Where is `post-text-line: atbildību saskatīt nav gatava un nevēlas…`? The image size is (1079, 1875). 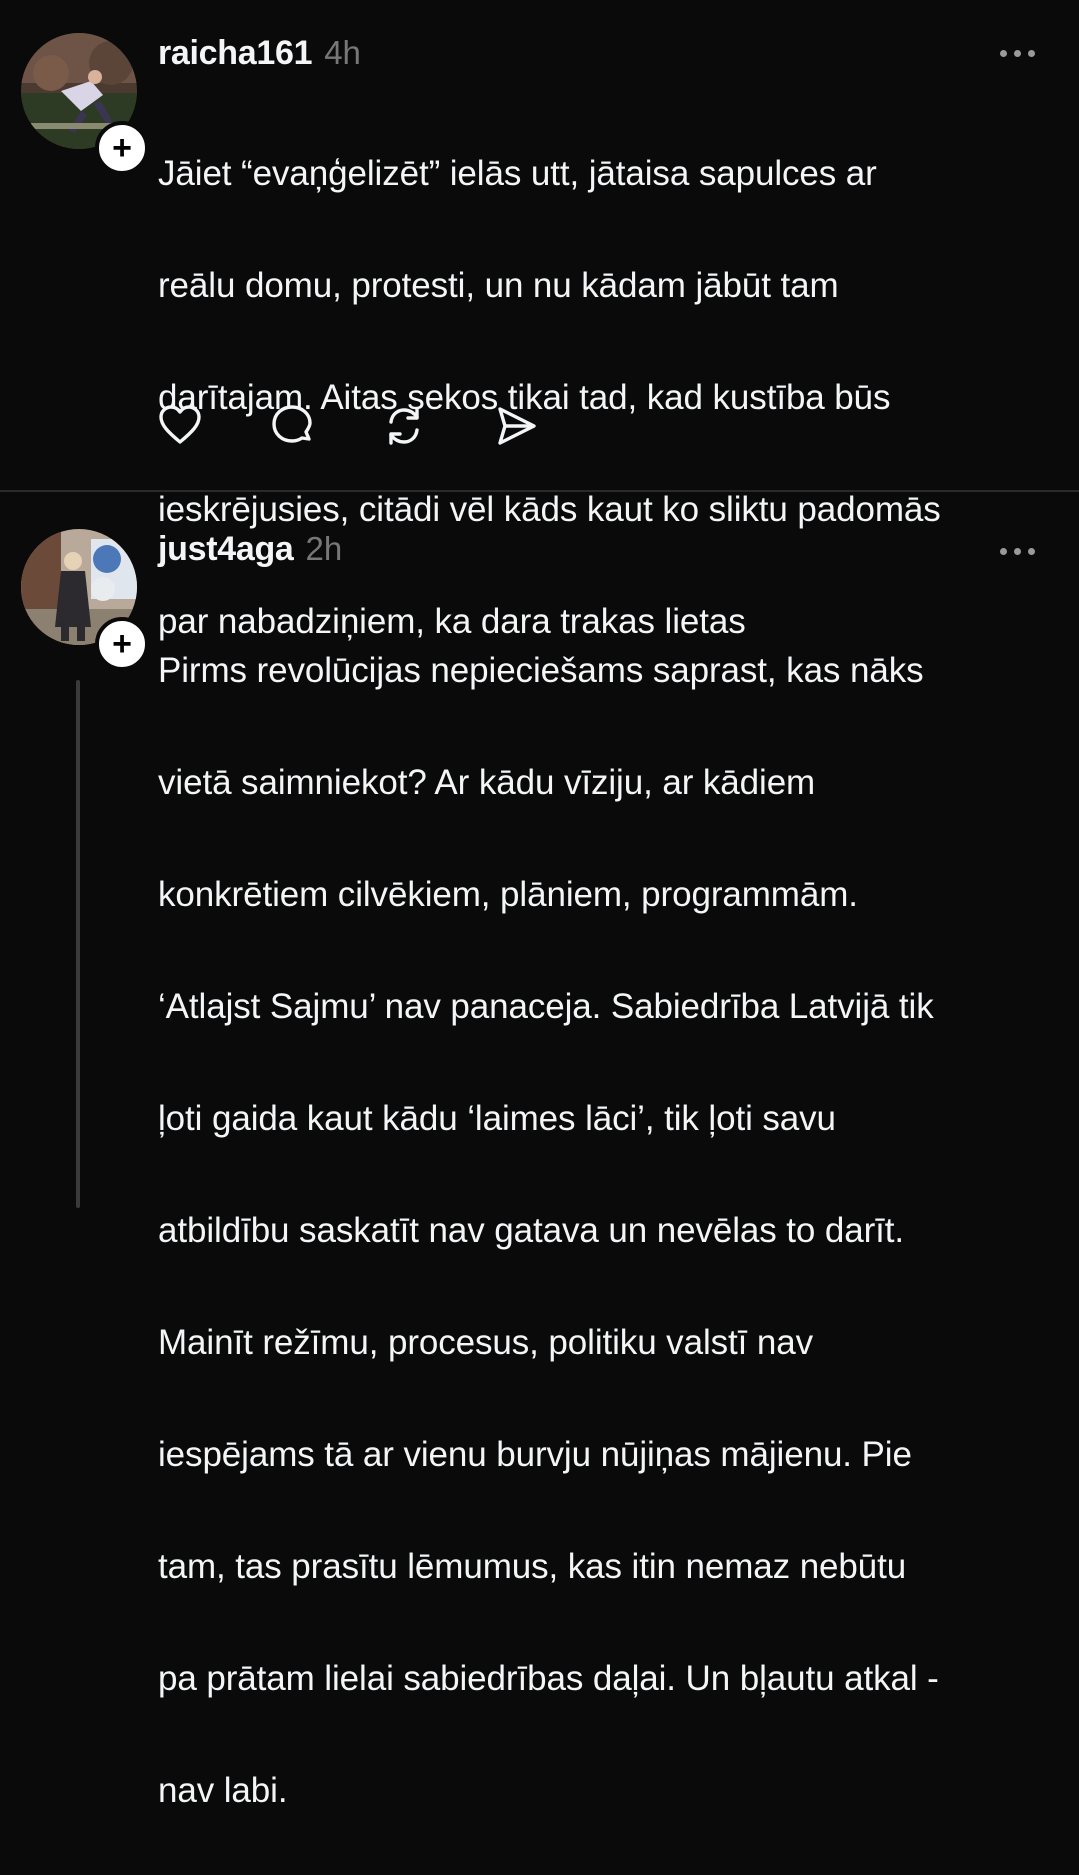 post-text-line: atbildību saskatīt nav gatava un nevēlas… is located at coordinates (531, 1230).